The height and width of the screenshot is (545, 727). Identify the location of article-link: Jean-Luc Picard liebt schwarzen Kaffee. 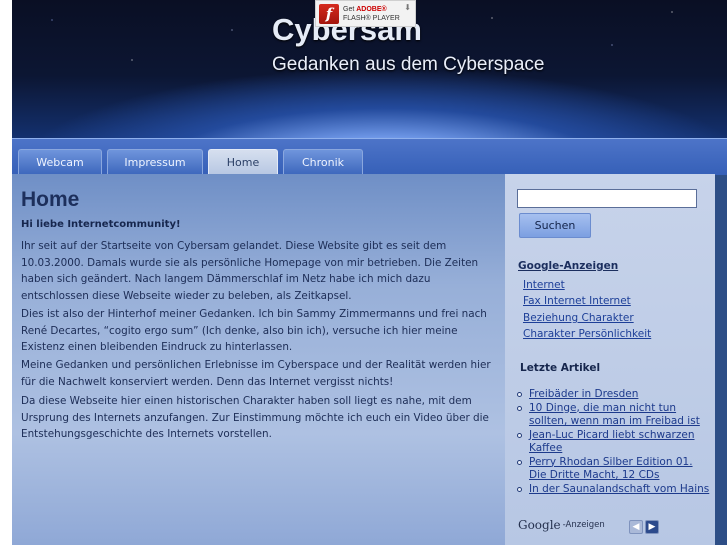
(612, 442).